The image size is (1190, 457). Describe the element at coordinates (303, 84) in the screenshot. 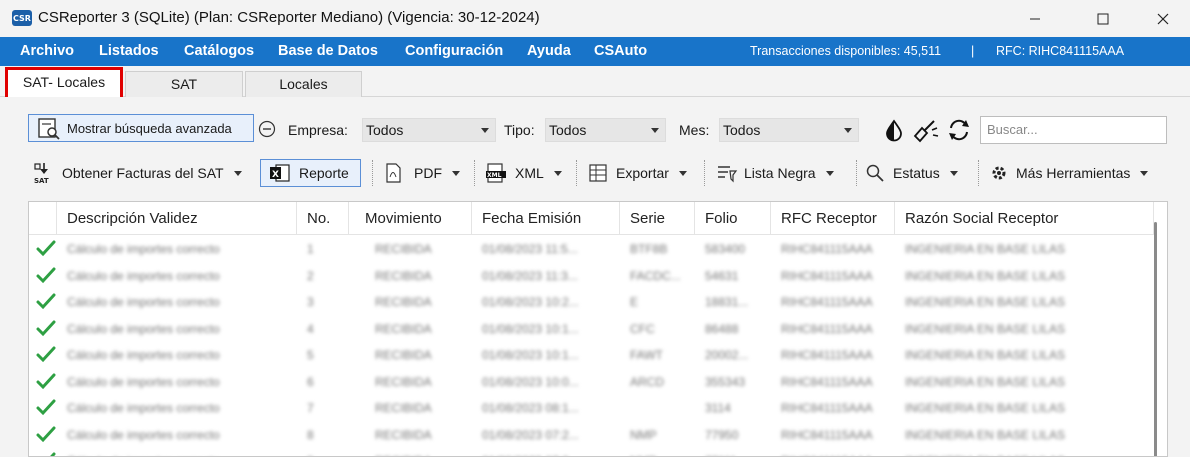

I see `tab-locales: Locales` at that location.